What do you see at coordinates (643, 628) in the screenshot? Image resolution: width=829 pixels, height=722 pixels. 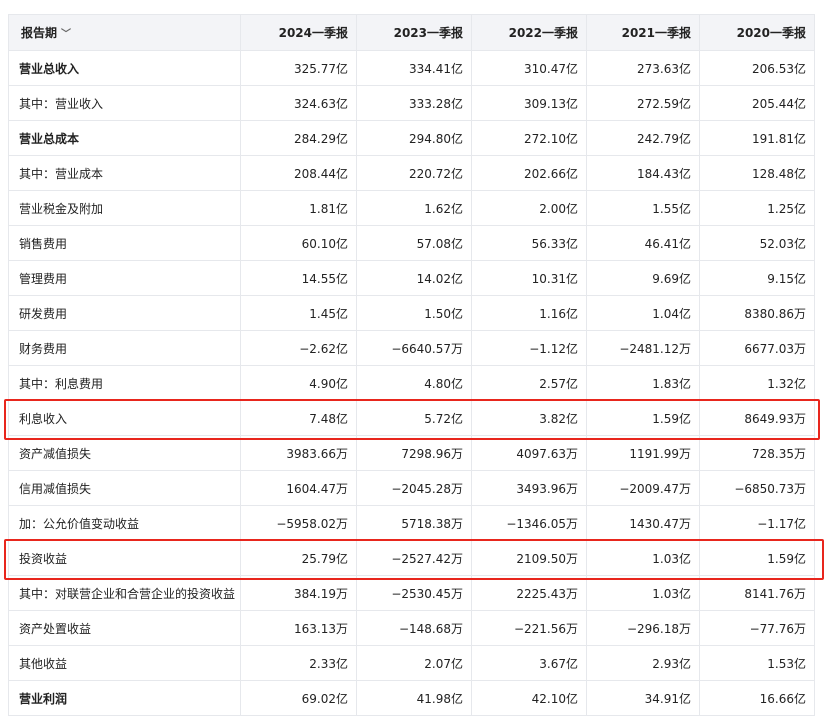 I see `table-cell: −296.18万` at bounding box center [643, 628].